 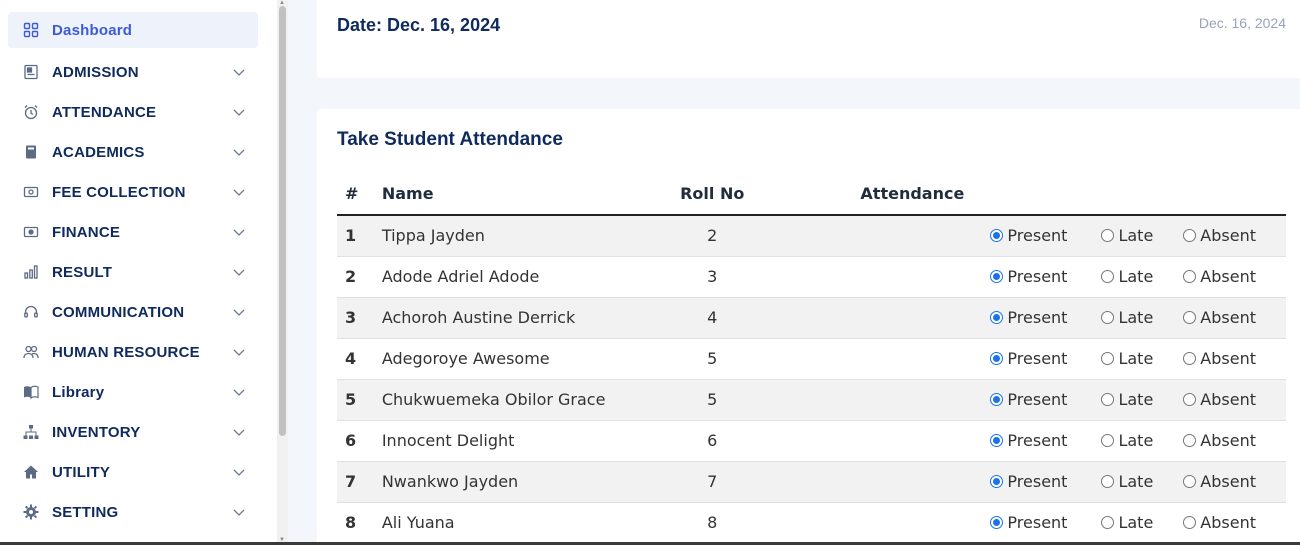 What do you see at coordinates (450, 139) in the screenshot?
I see `attendance-title: Take Student Attendance` at bounding box center [450, 139].